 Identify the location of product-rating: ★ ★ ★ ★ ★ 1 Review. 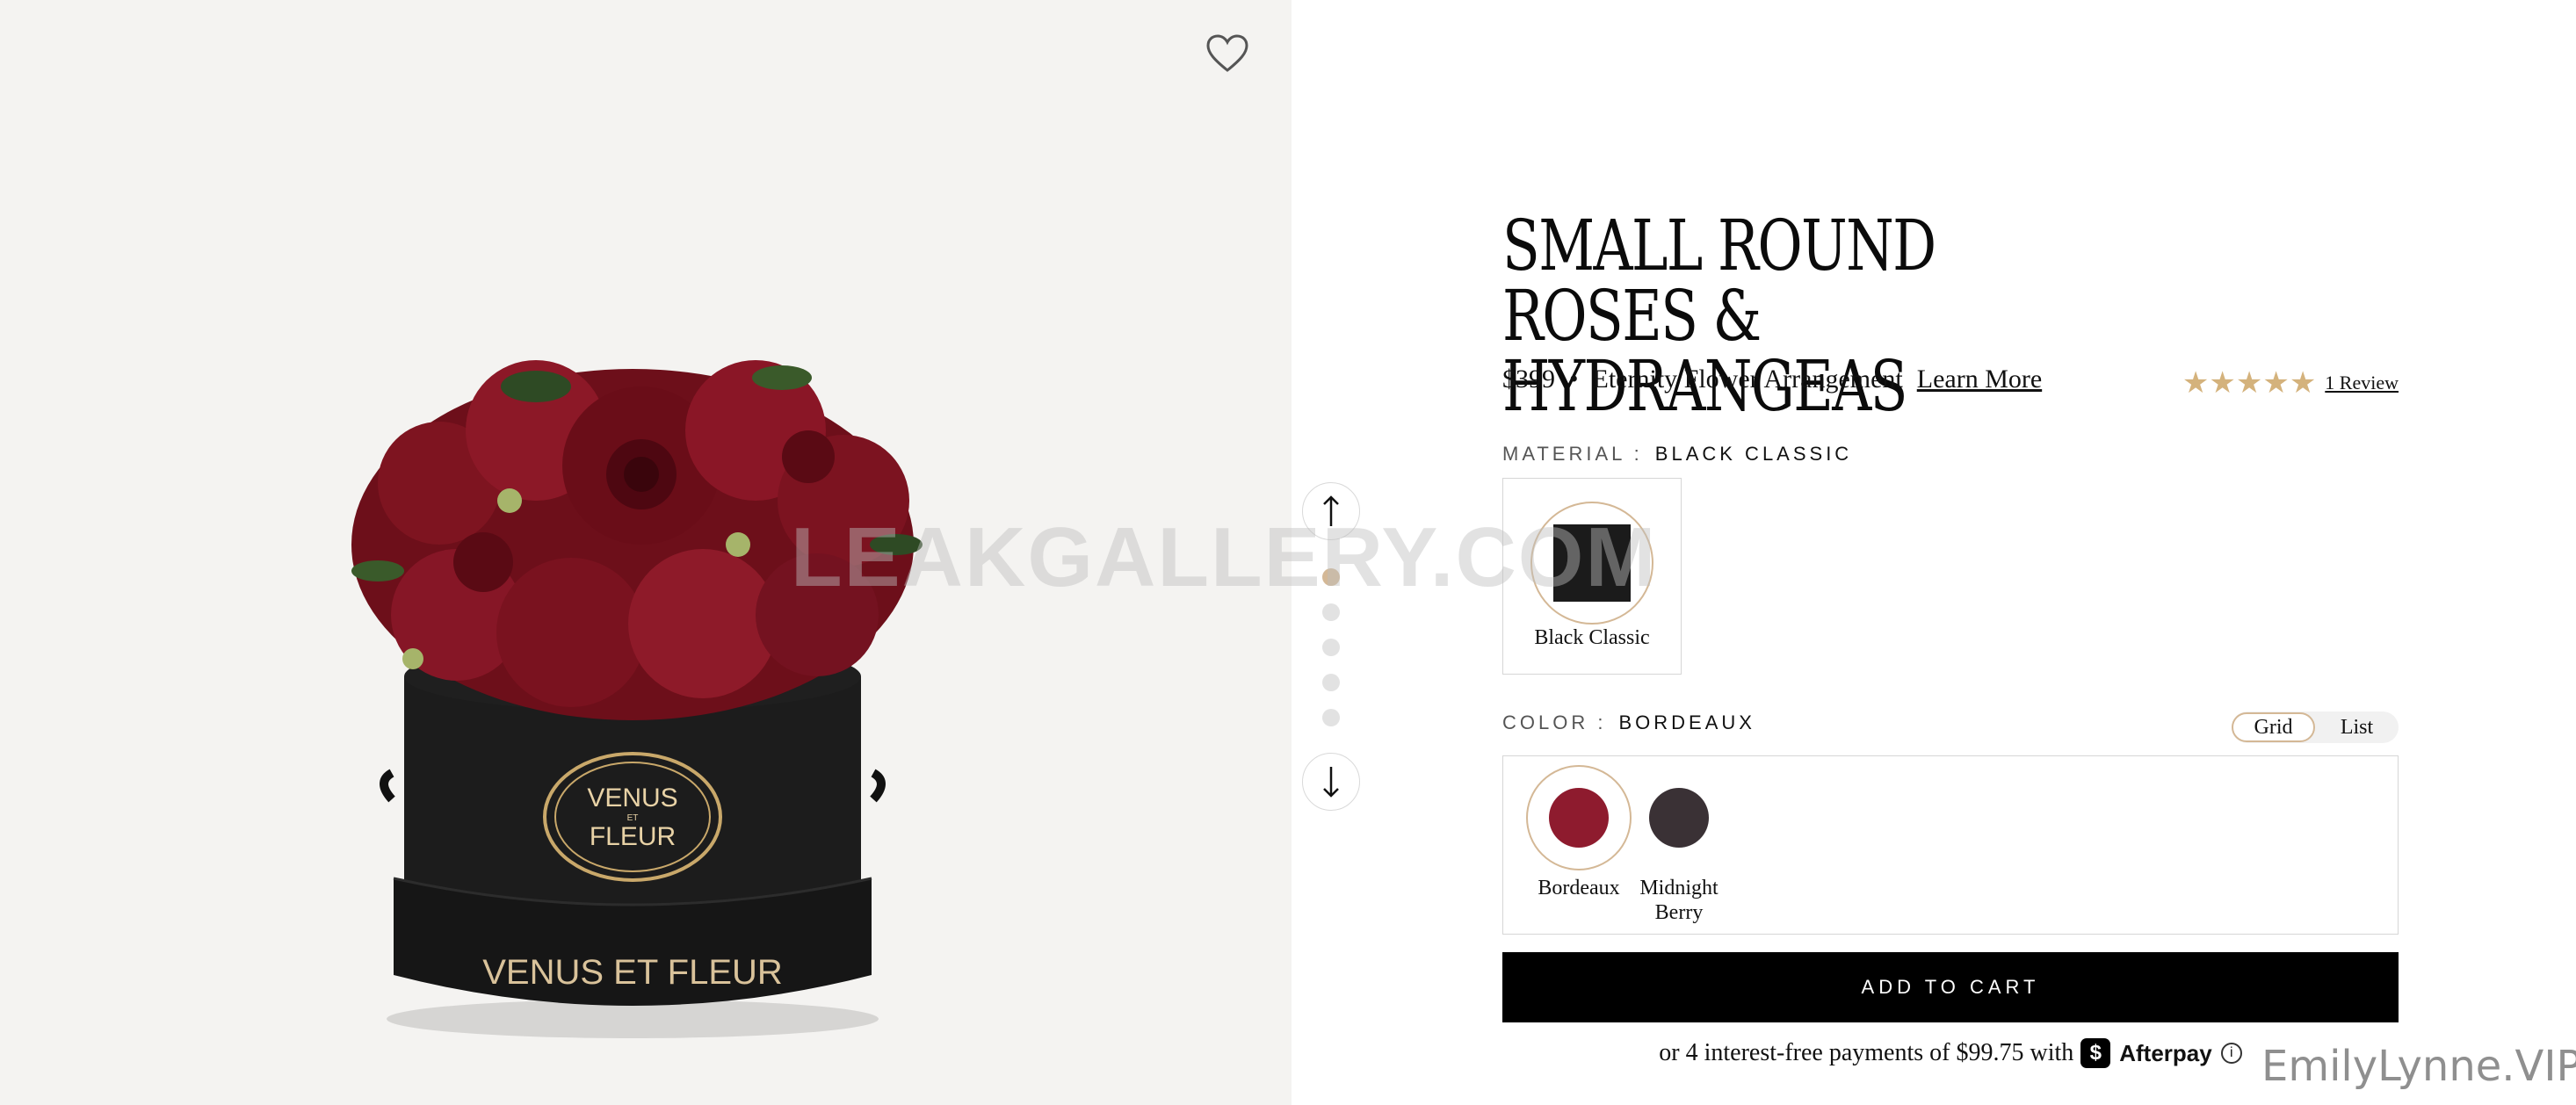
(2290, 383).